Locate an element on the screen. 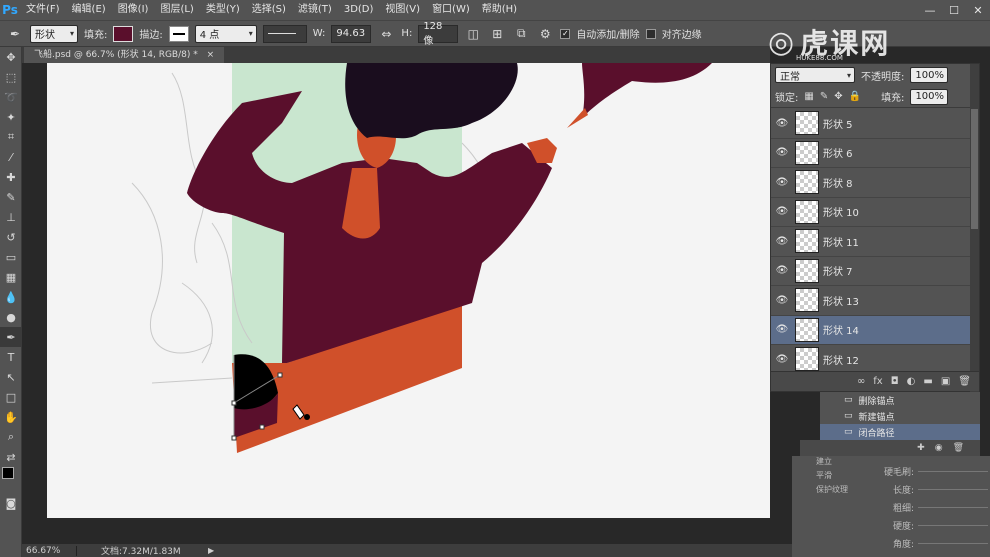  link-icon: ⇔ is located at coordinates (386, 34).